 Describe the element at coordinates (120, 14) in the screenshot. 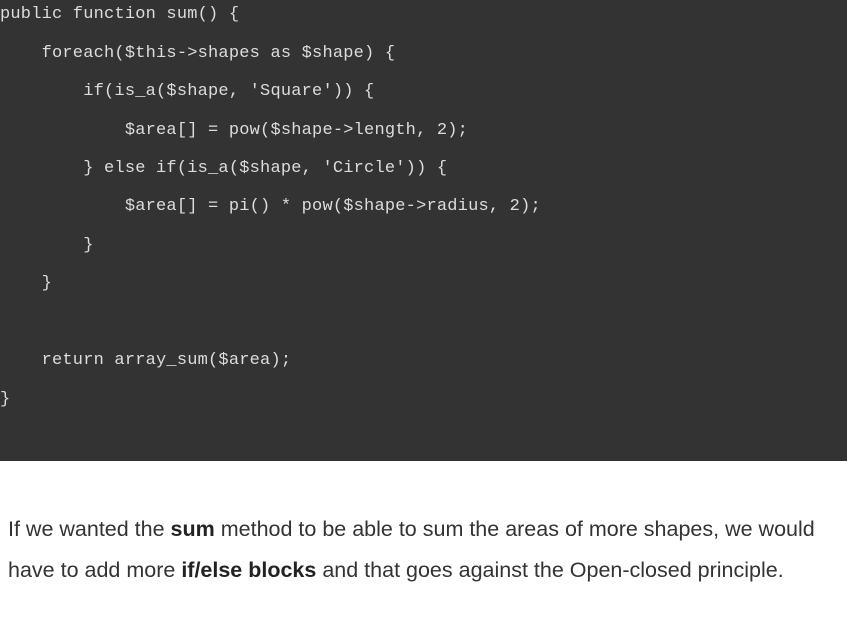

I see `code-line: public function sum() {` at that location.